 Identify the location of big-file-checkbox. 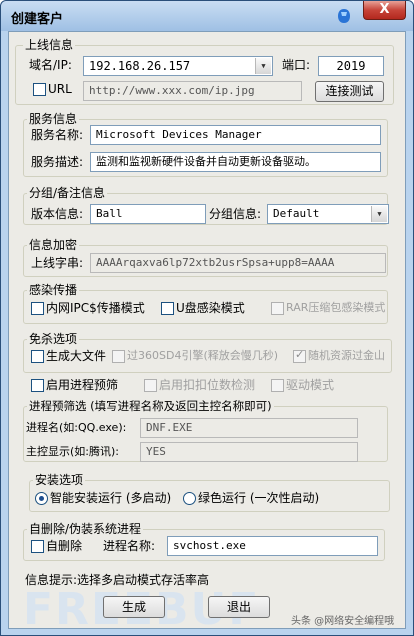
(37, 356).